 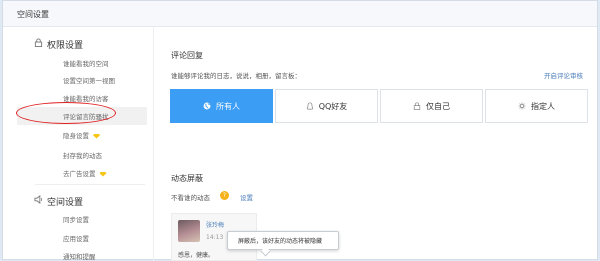 What do you see at coordinates (82, 155) in the screenshot?
I see `sidebar-item-archive-feed: 封存我的动态` at bounding box center [82, 155].